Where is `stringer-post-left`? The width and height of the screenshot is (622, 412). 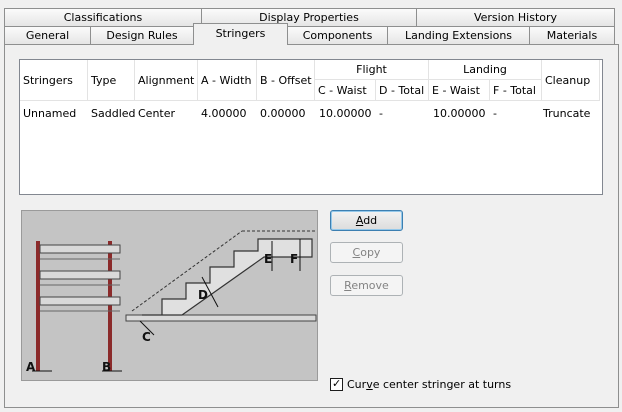
stringer-post-left is located at coordinates (38, 306).